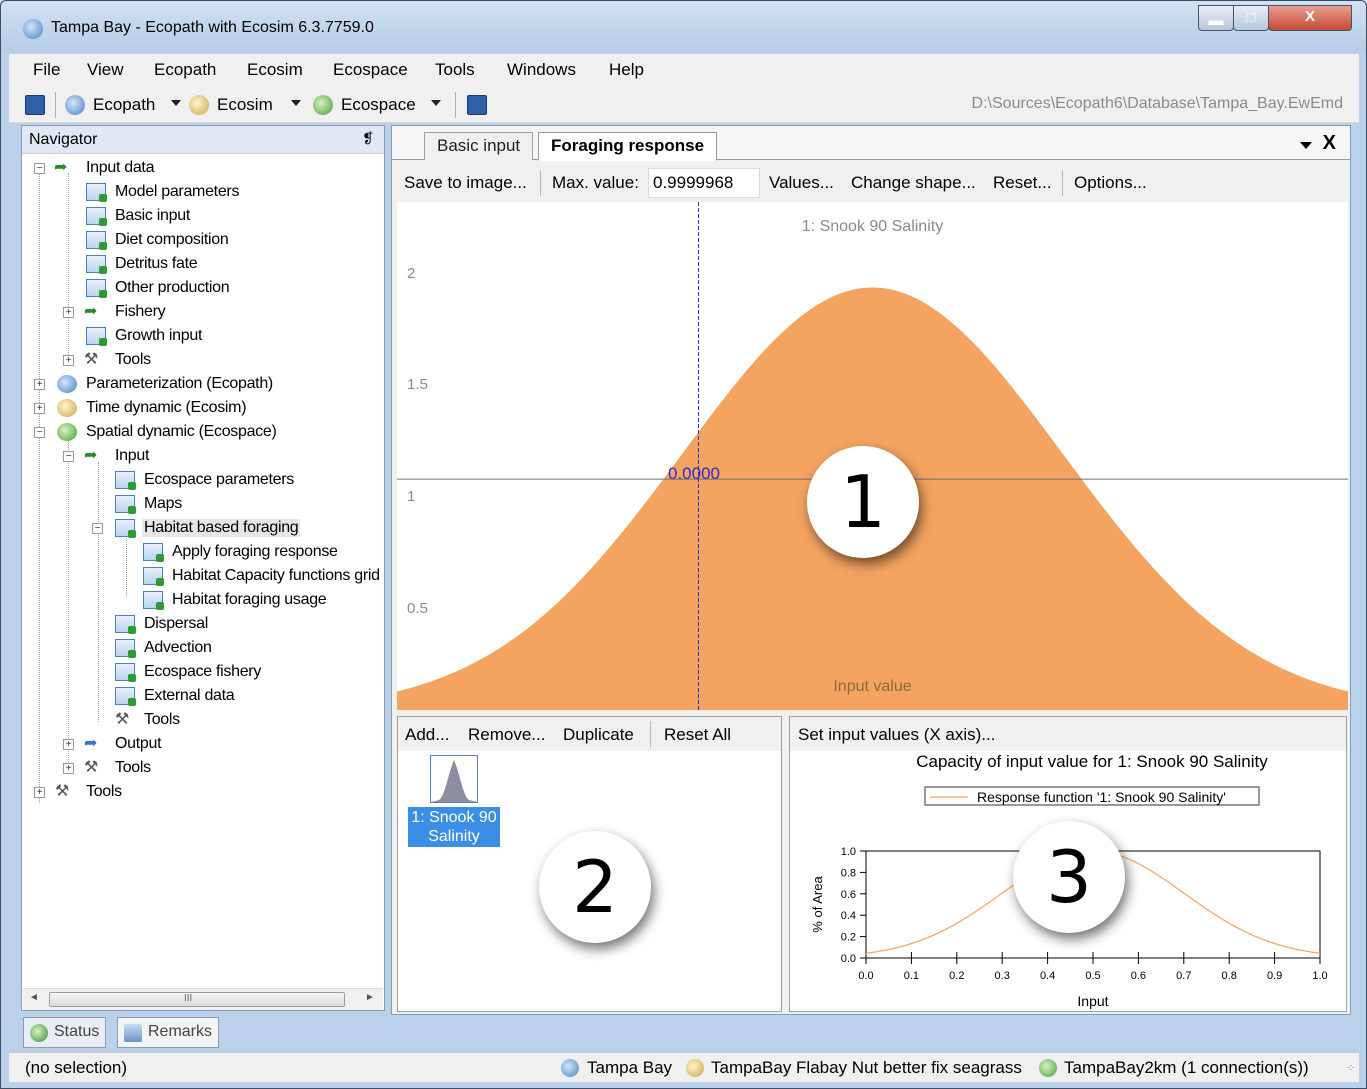 This screenshot has width=1367, height=1089. I want to click on tab-basic-input: Basic input, so click(479, 146).